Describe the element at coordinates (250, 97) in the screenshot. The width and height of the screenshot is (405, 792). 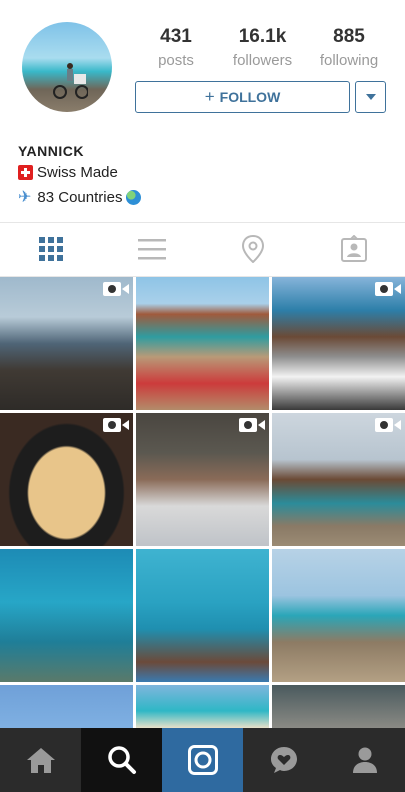
I see `follow-label: FOLLOW` at that location.